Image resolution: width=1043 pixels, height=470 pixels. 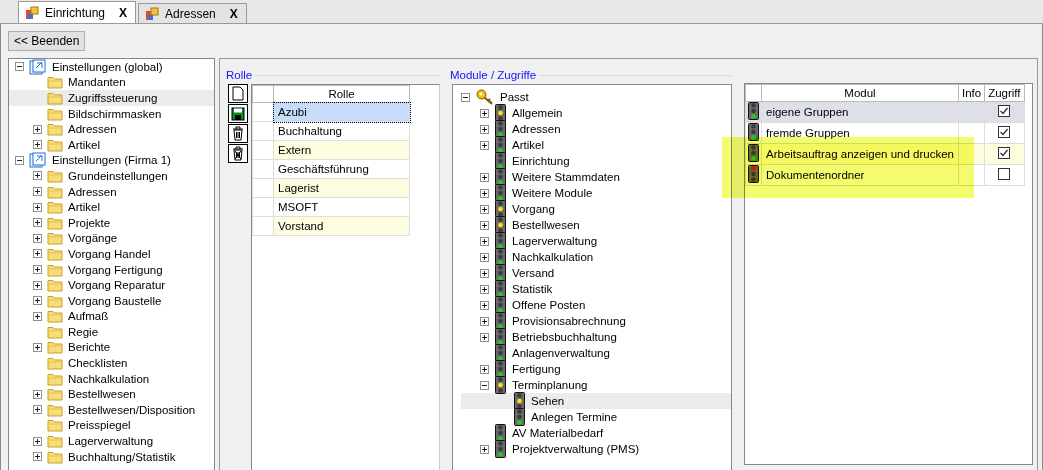 What do you see at coordinates (77, 12) in the screenshot?
I see `tab: Einrichtung X` at bounding box center [77, 12].